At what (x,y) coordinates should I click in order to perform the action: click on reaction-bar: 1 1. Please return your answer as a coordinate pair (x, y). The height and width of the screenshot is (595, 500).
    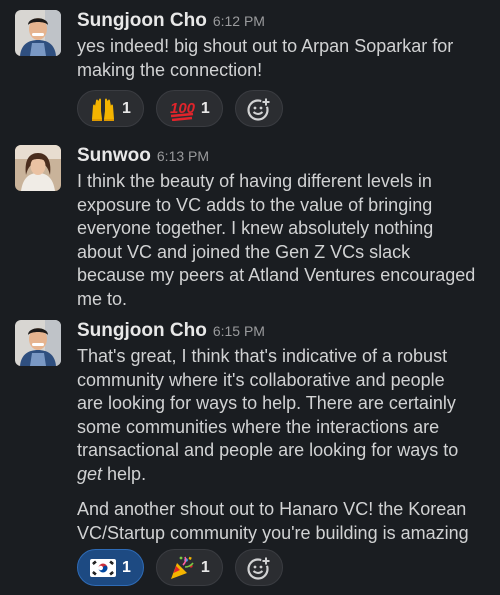
    Looking at the image, I should click on (180, 567).